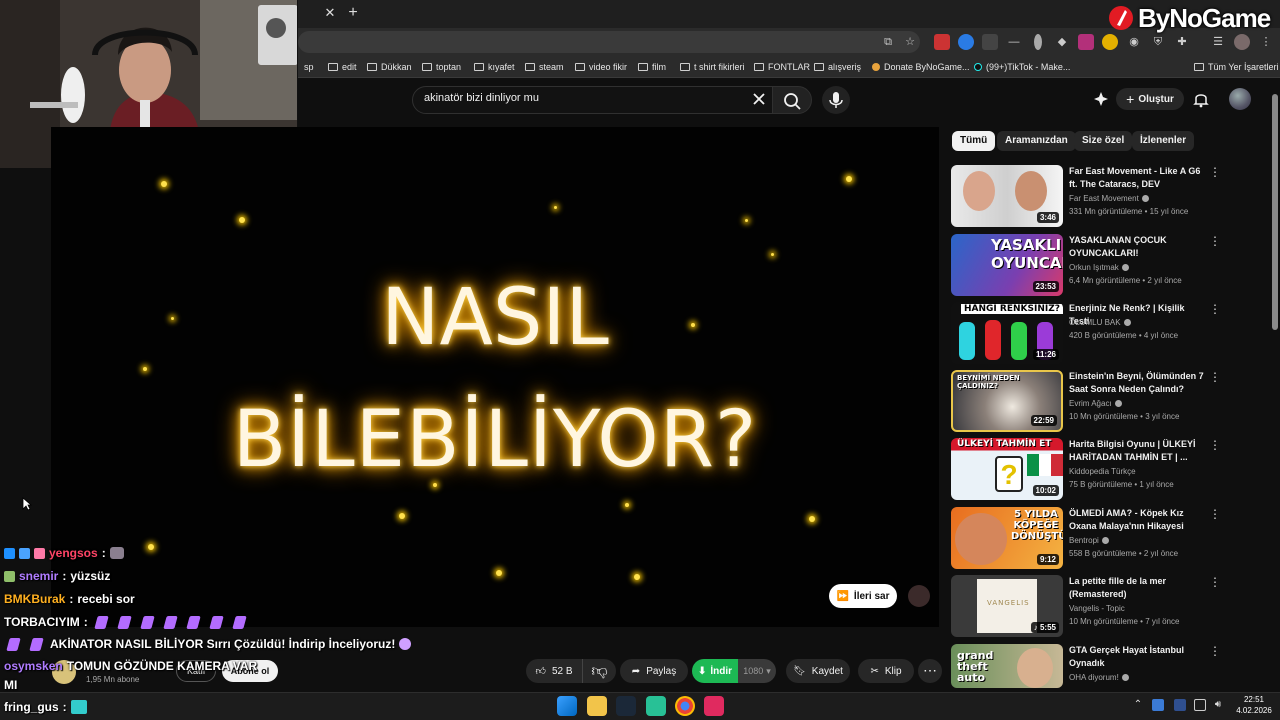  Describe the element at coordinates (652, 67) in the screenshot. I see `bookmark-item: film` at that location.